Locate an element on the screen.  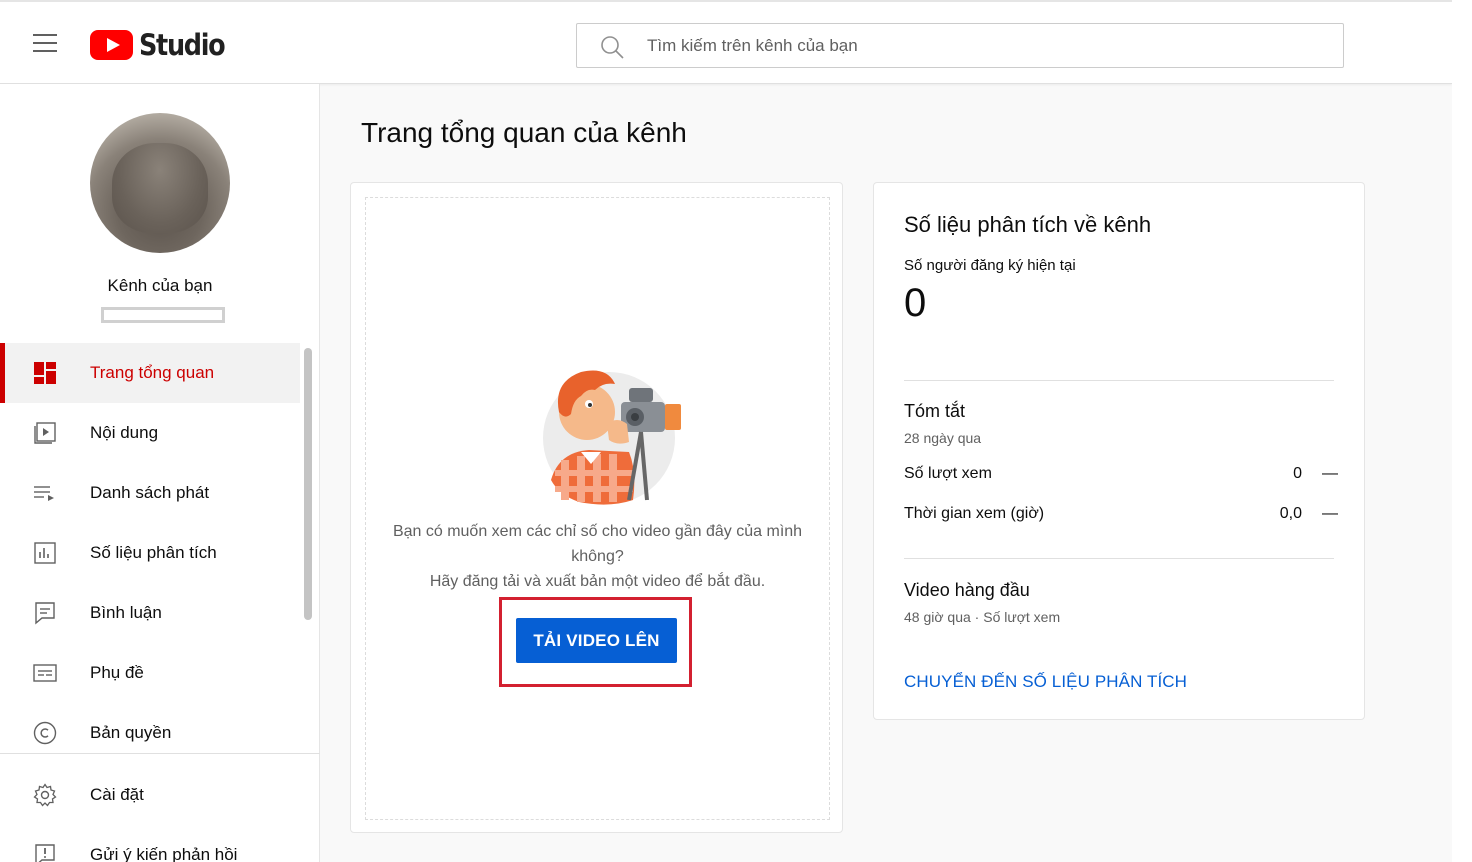
sidebar-divider is located at coordinates (160, 753).